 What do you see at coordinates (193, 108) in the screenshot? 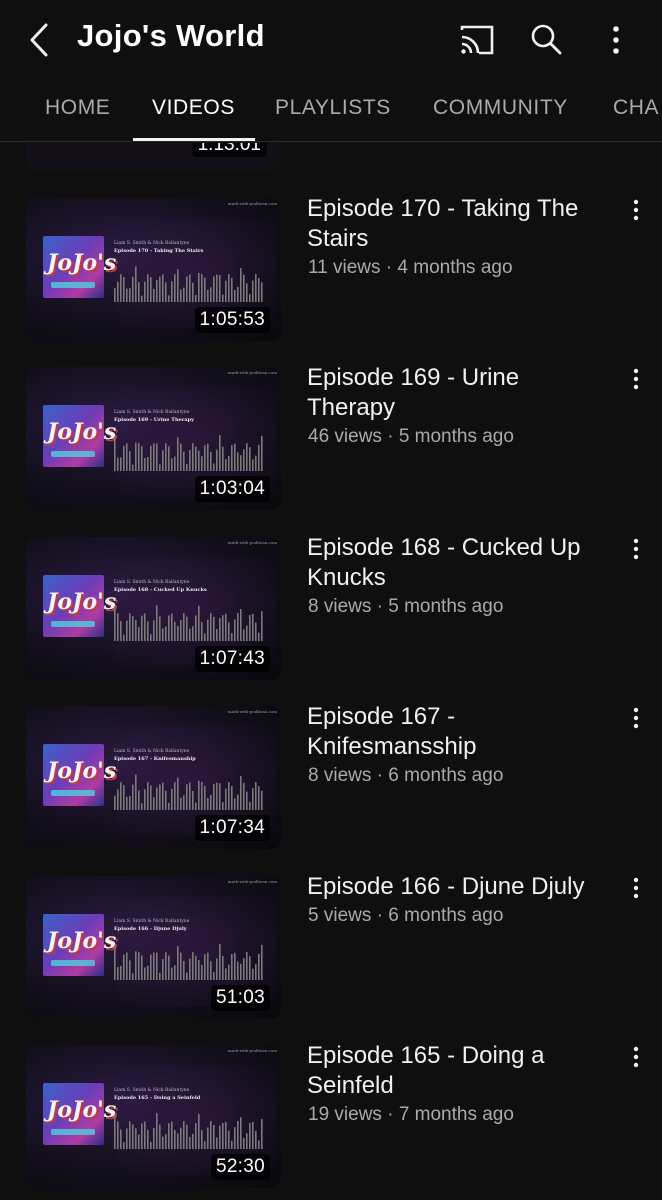
I see `tab-videos: VIDEOS` at bounding box center [193, 108].